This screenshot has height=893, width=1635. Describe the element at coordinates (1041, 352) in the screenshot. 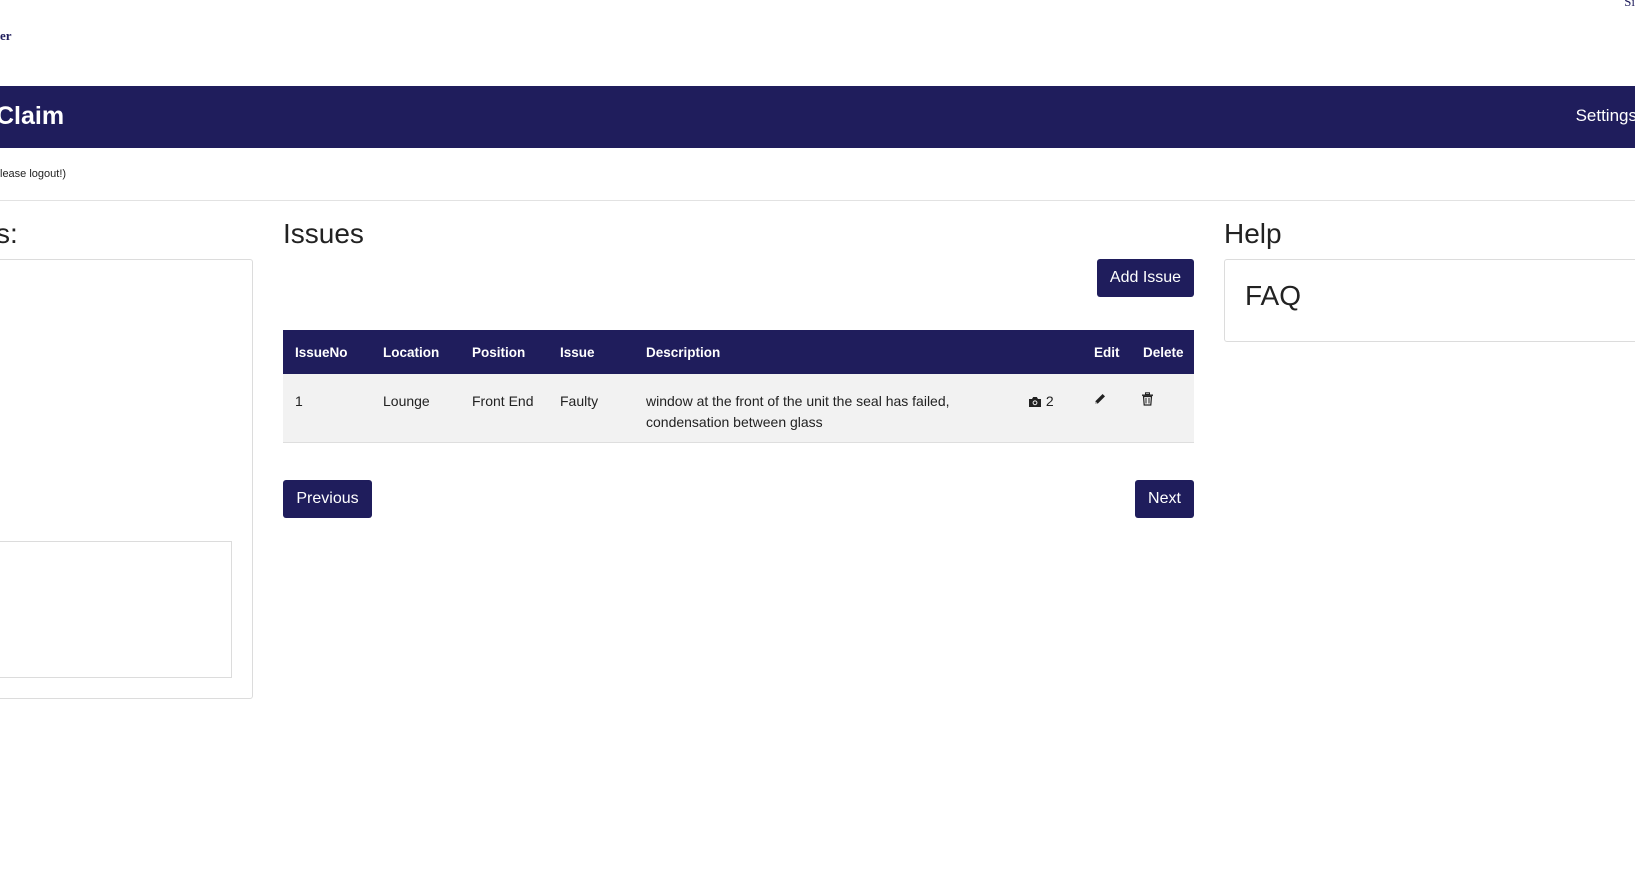

I see `column-header-photos` at that location.